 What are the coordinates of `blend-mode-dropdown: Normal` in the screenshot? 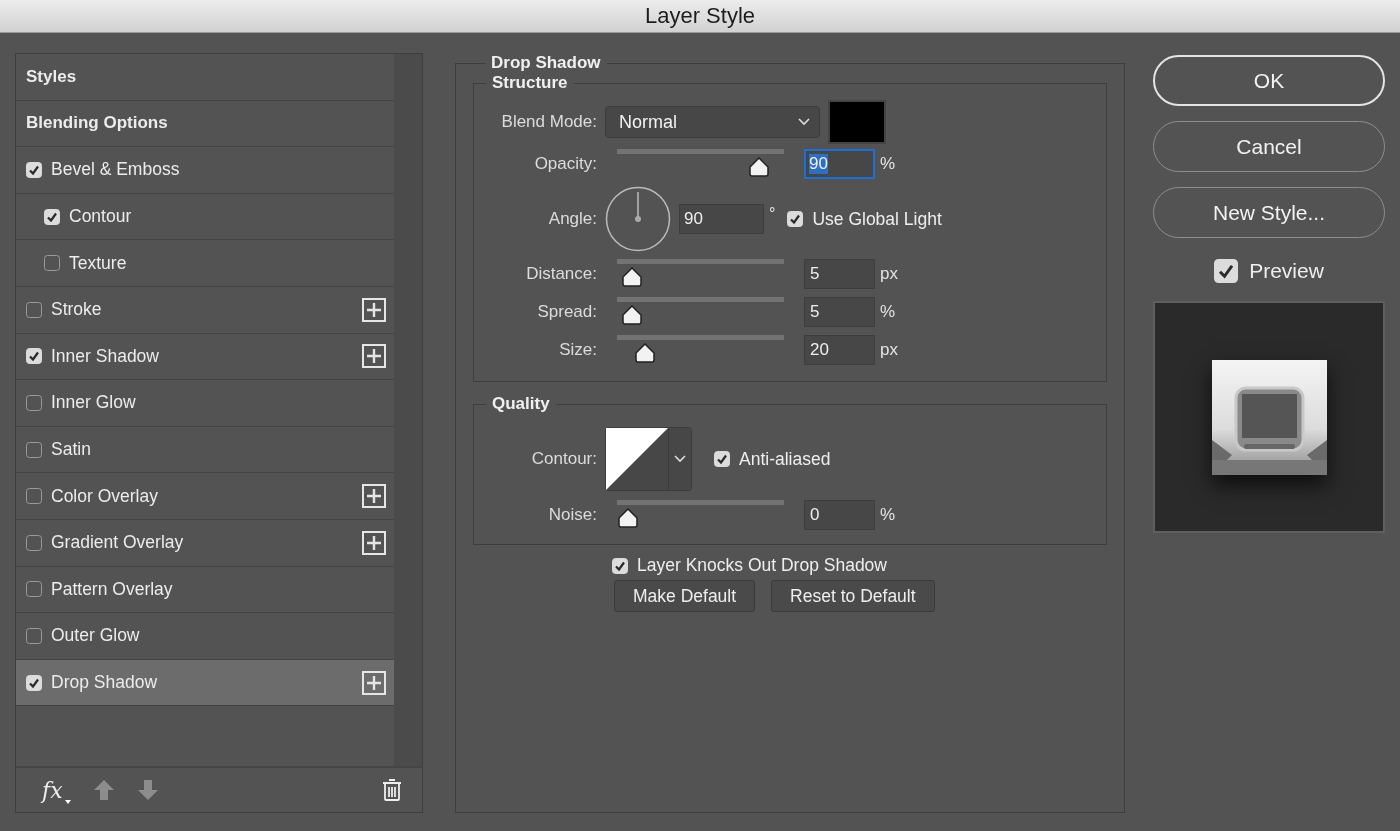 It's located at (712, 122).